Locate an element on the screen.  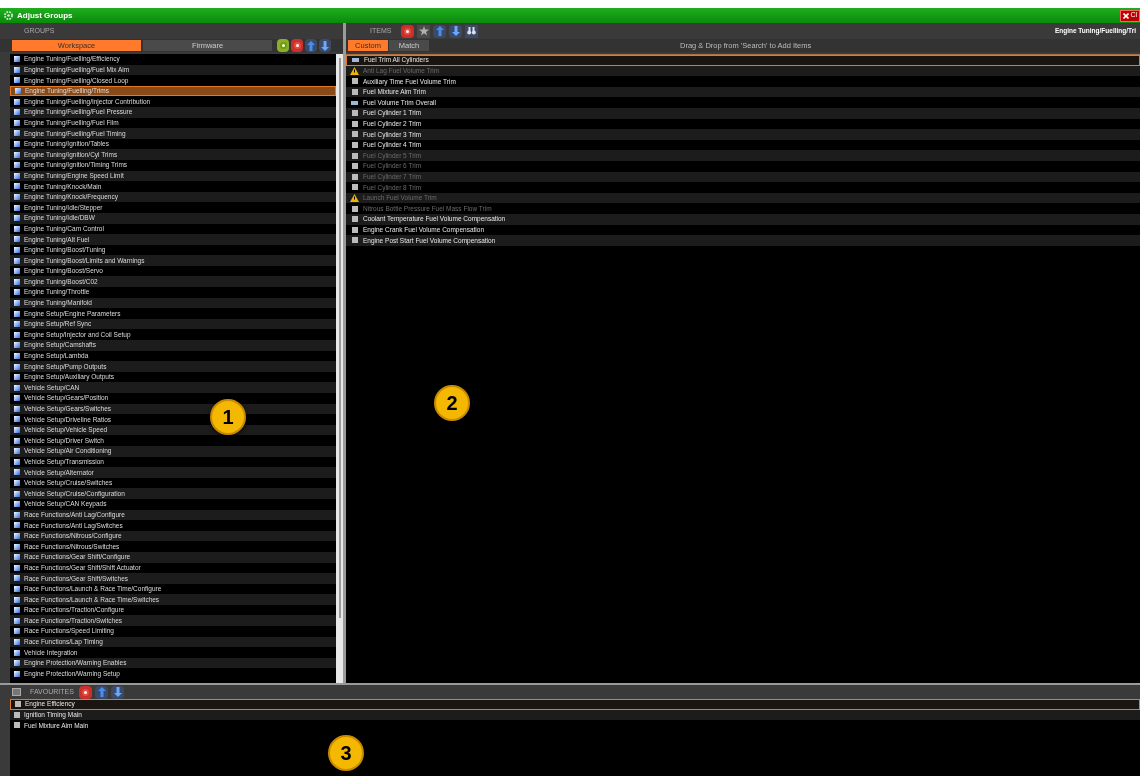
star-icon is located at coordinates (423, 31).